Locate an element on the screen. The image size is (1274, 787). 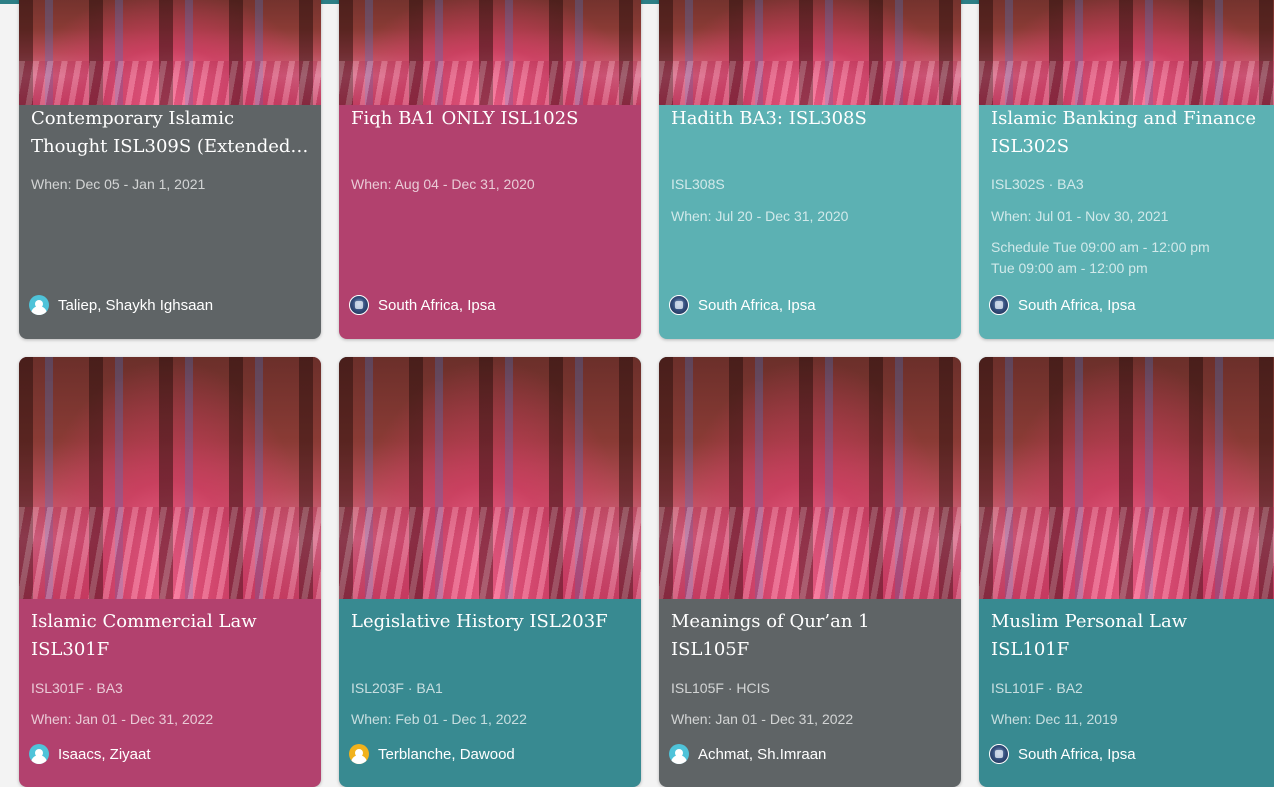
course-code: ISL308S is located at coordinates (698, 184).